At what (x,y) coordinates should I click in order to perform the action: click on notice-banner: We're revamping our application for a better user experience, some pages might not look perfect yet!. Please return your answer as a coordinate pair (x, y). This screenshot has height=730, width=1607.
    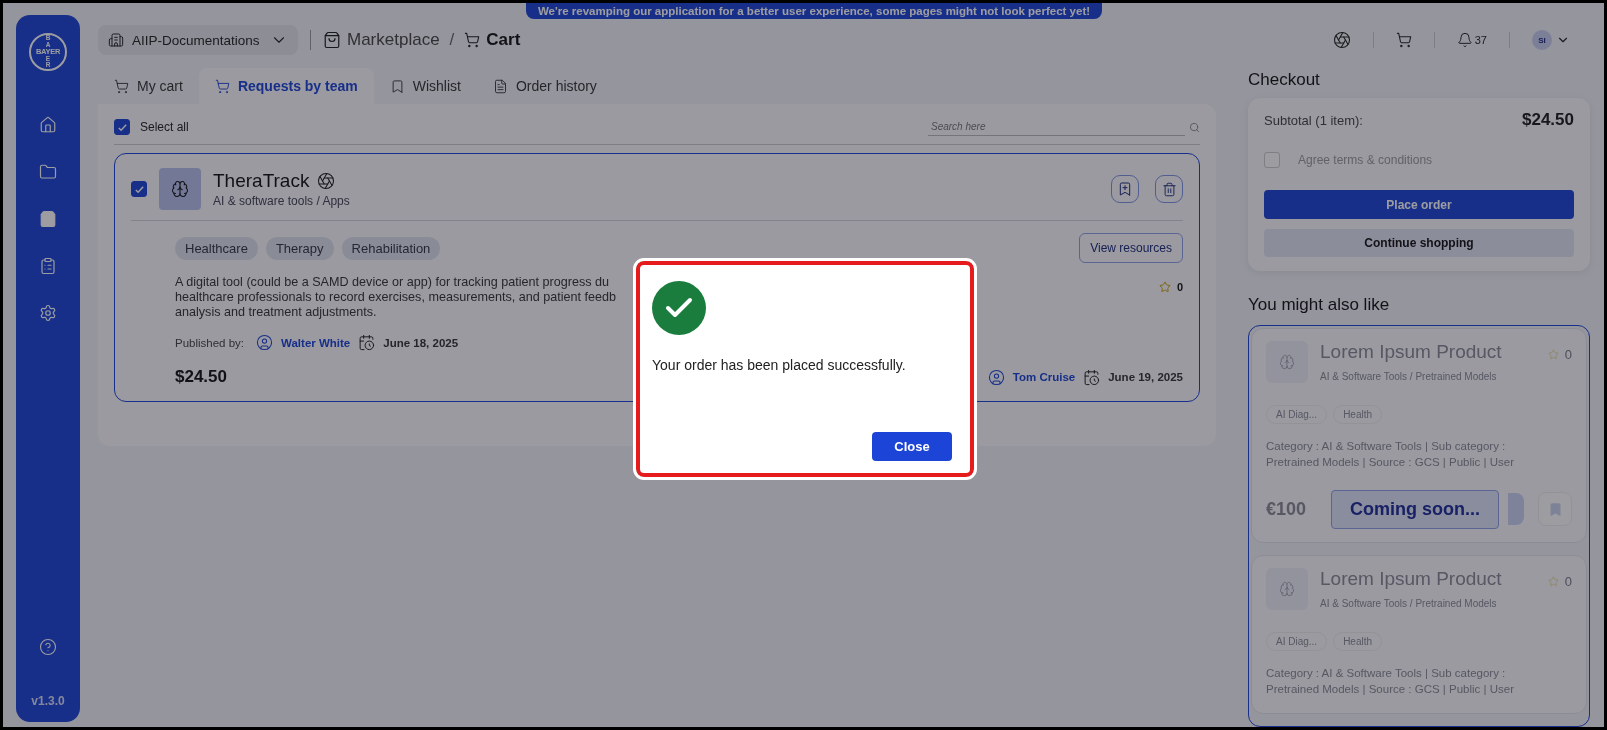
    Looking at the image, I should click on (814, 11).